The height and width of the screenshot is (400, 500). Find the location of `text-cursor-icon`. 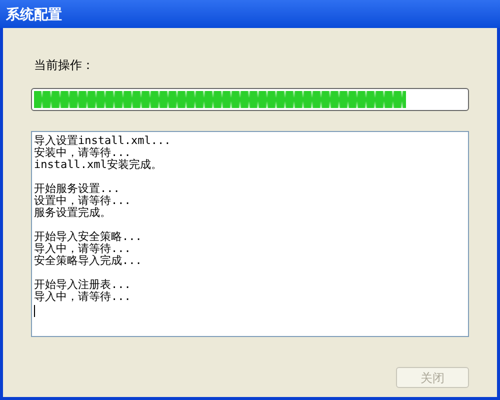

text-cursor-icon is located at coordinates (34, 311).